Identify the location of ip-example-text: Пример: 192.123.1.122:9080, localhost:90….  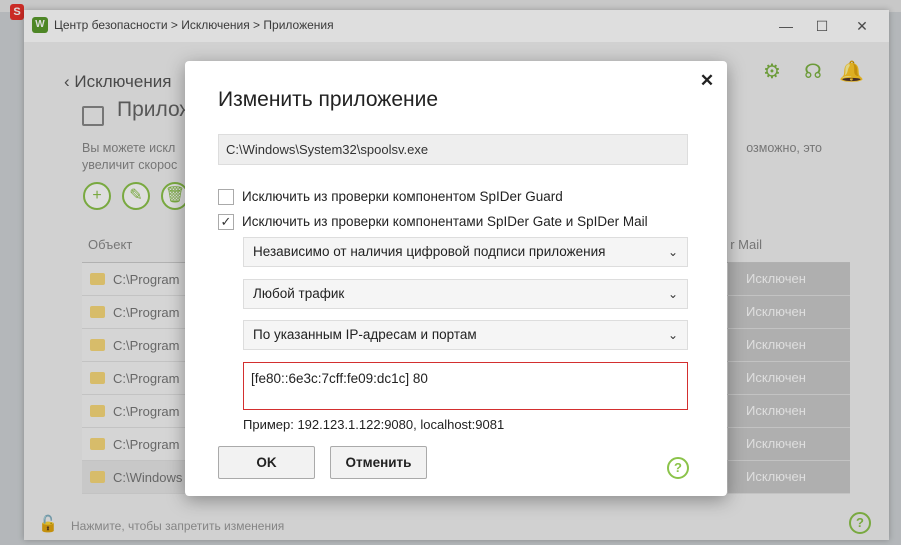
(374, 424).